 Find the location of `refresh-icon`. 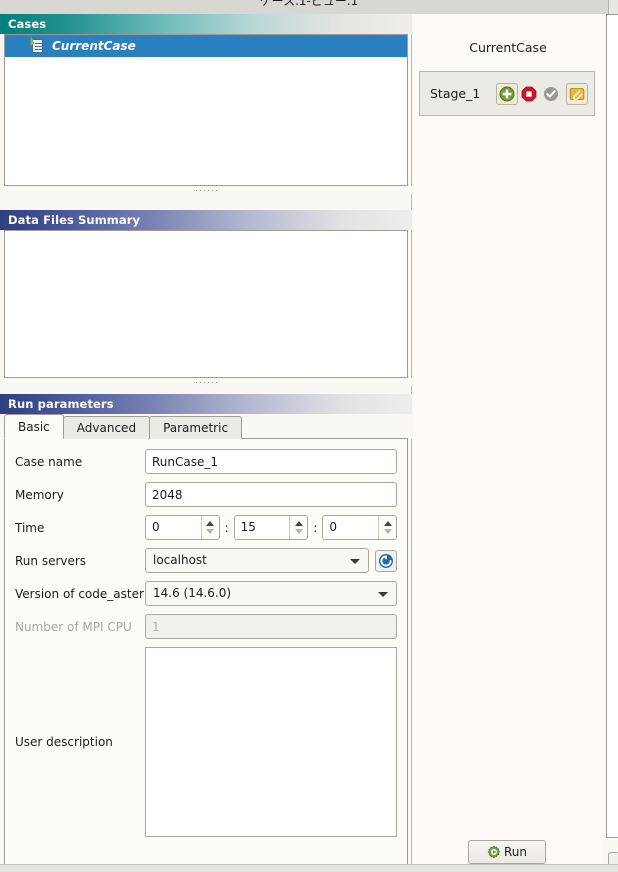

refresh-icon is located at coordinates (386, 560).